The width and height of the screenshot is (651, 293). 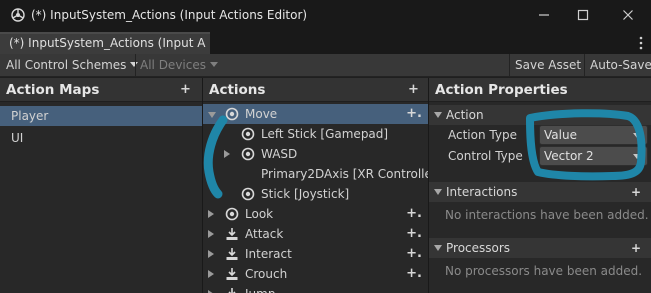 I want to click on tab-input-actions: (*) InputSystem_Actions (Input A, so click(x=105, y=43).